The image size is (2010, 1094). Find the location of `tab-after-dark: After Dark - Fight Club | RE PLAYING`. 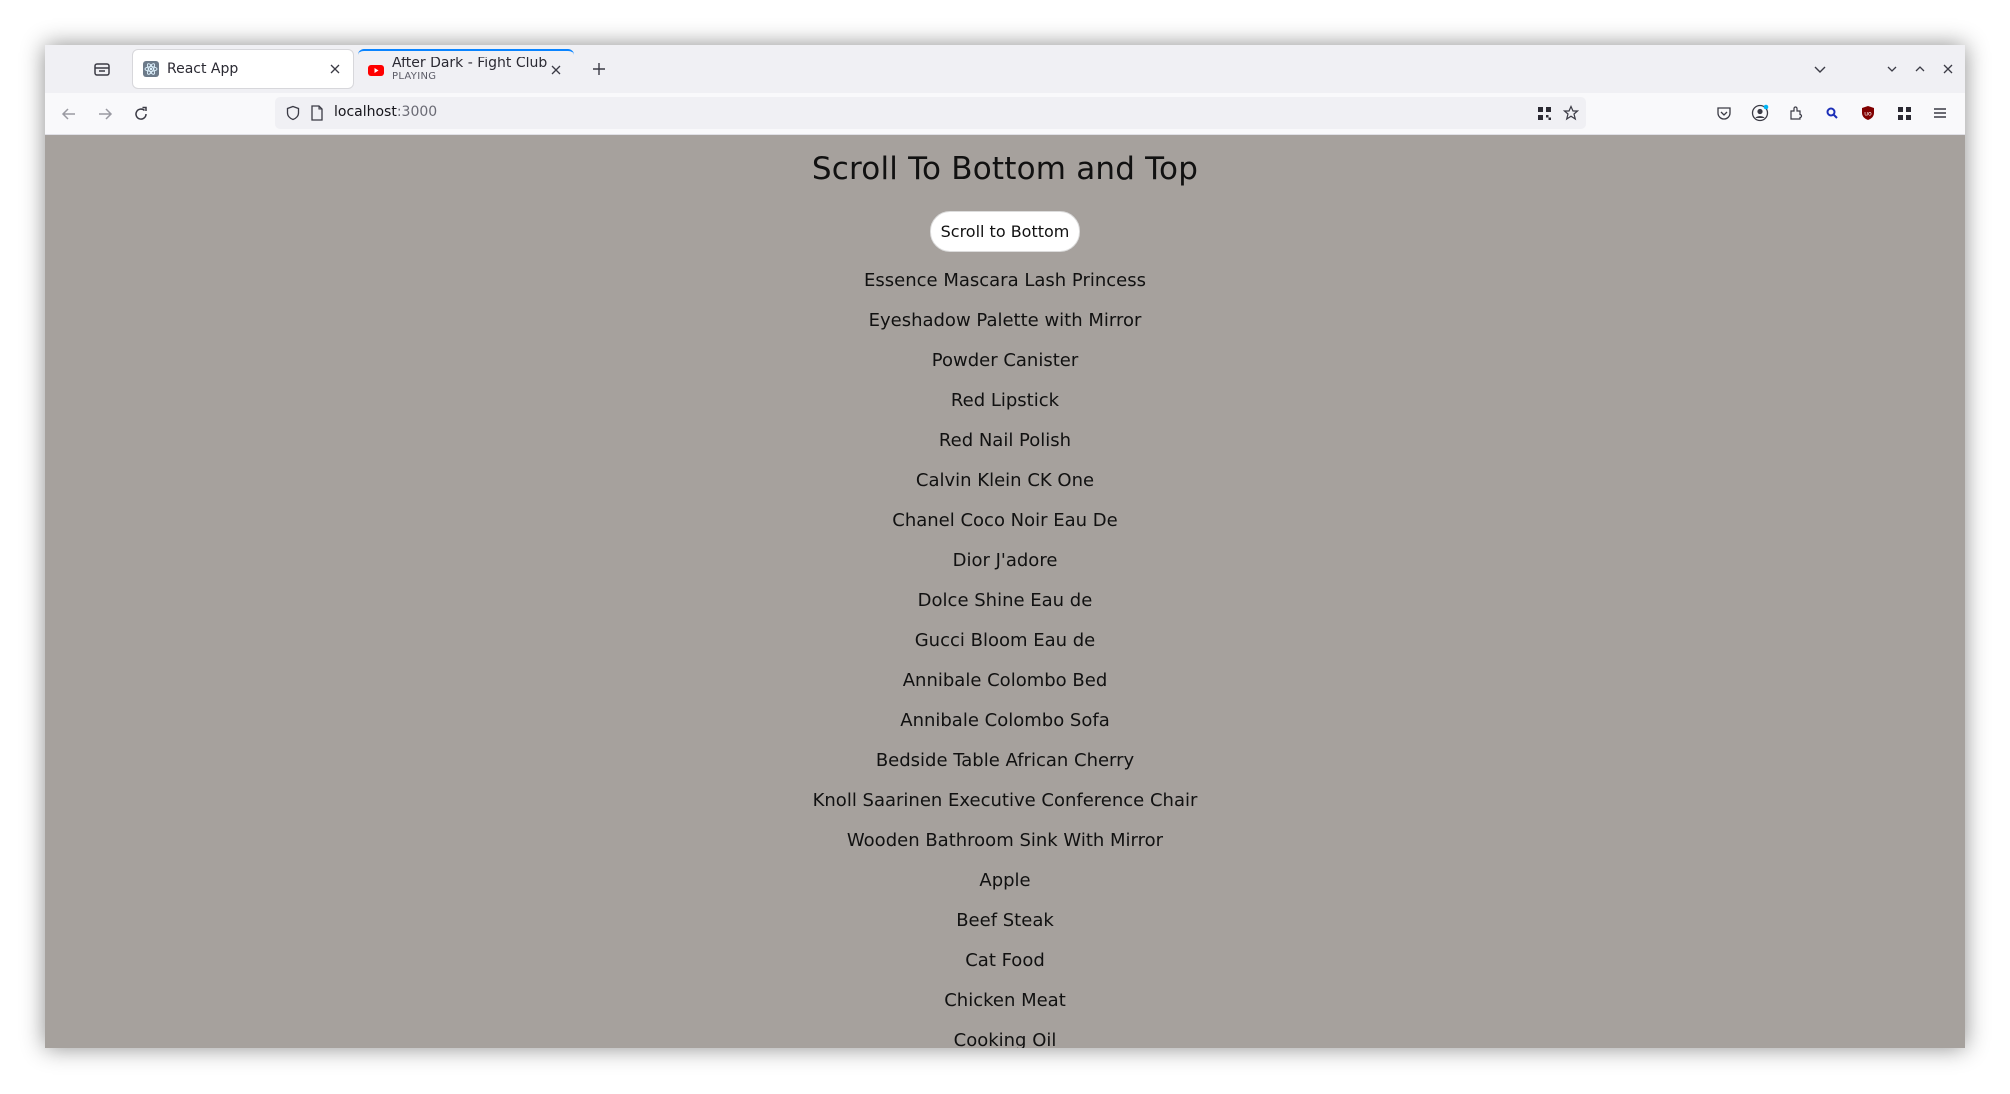

tab-after-dark: After Dark - Fight Club | RE PLAYING is located at coordinates (466, 69).